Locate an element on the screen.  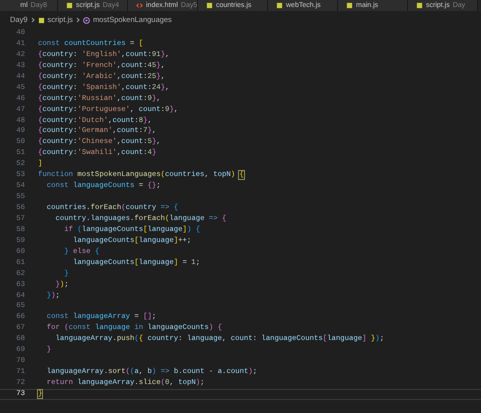
html-file-icon is located at coordinates (139, 5).